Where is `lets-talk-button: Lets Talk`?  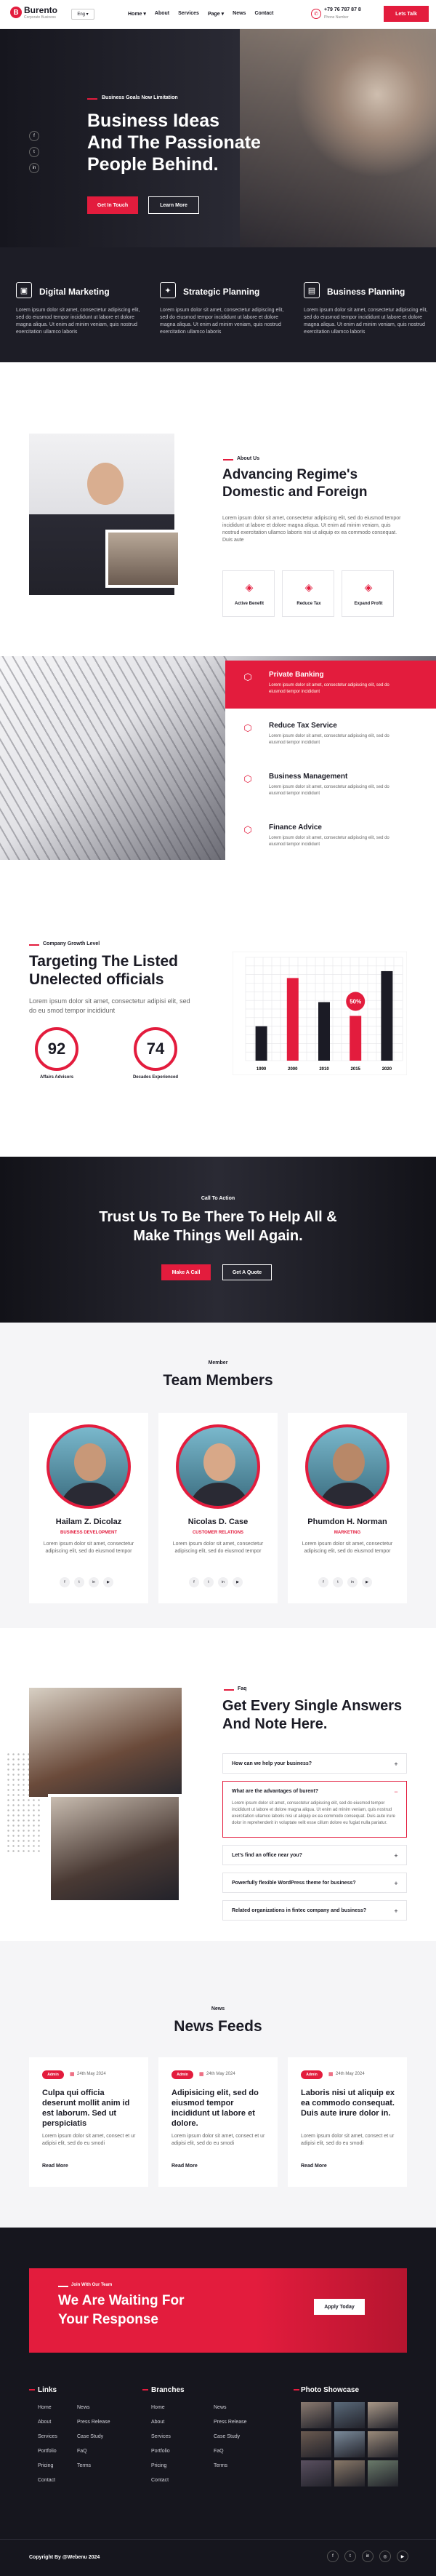 lets-talk-button: Lets Talk is located at coordinates (407, 14).